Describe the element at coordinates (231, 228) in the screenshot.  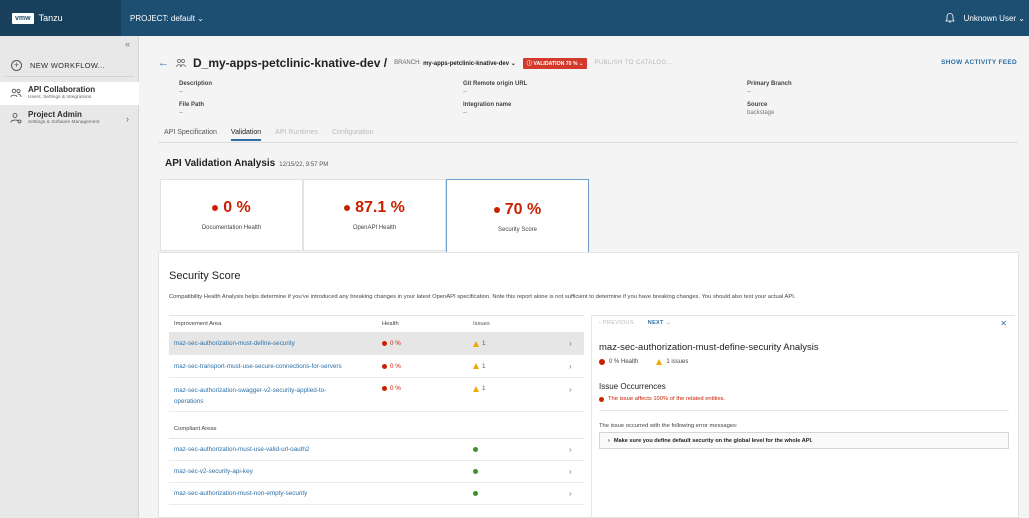
I see `card-label: Documentation Health` at that location.